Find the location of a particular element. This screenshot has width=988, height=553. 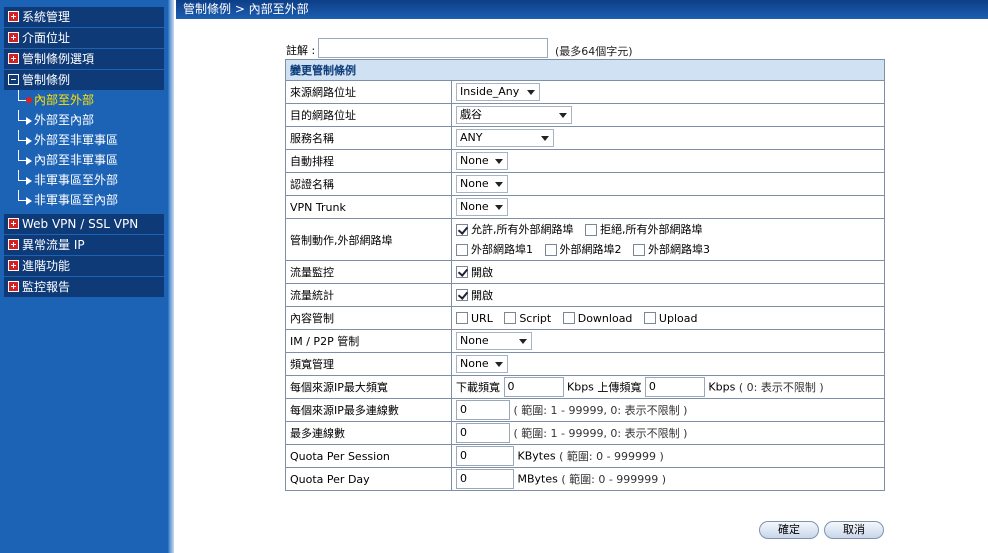

schedule-select: None is located at coordinates (482, 161).